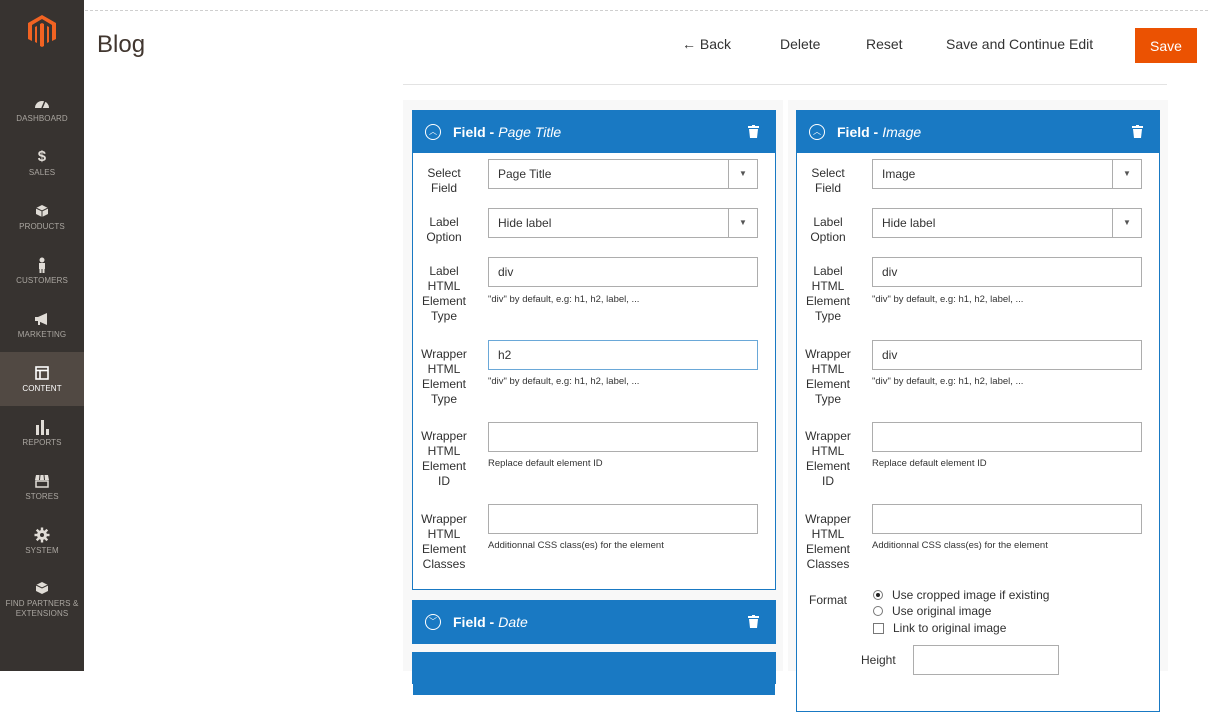 This screenshot has width=1208, height=712. What do you see at coordinates (1007, 174) in the screenshot?
I see `select-field-dropdown: Image ▼` at bounding box center [1007, 174].